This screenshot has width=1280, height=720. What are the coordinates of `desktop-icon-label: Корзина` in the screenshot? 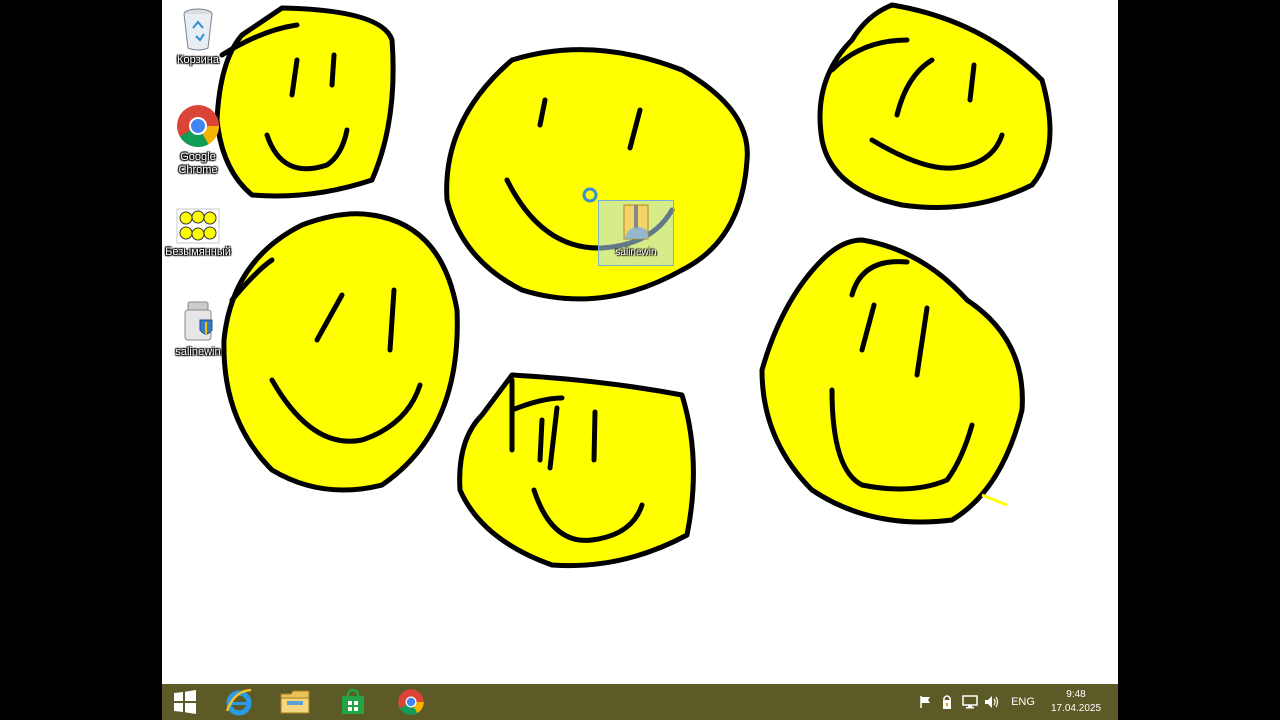 It's located at (198, 60).